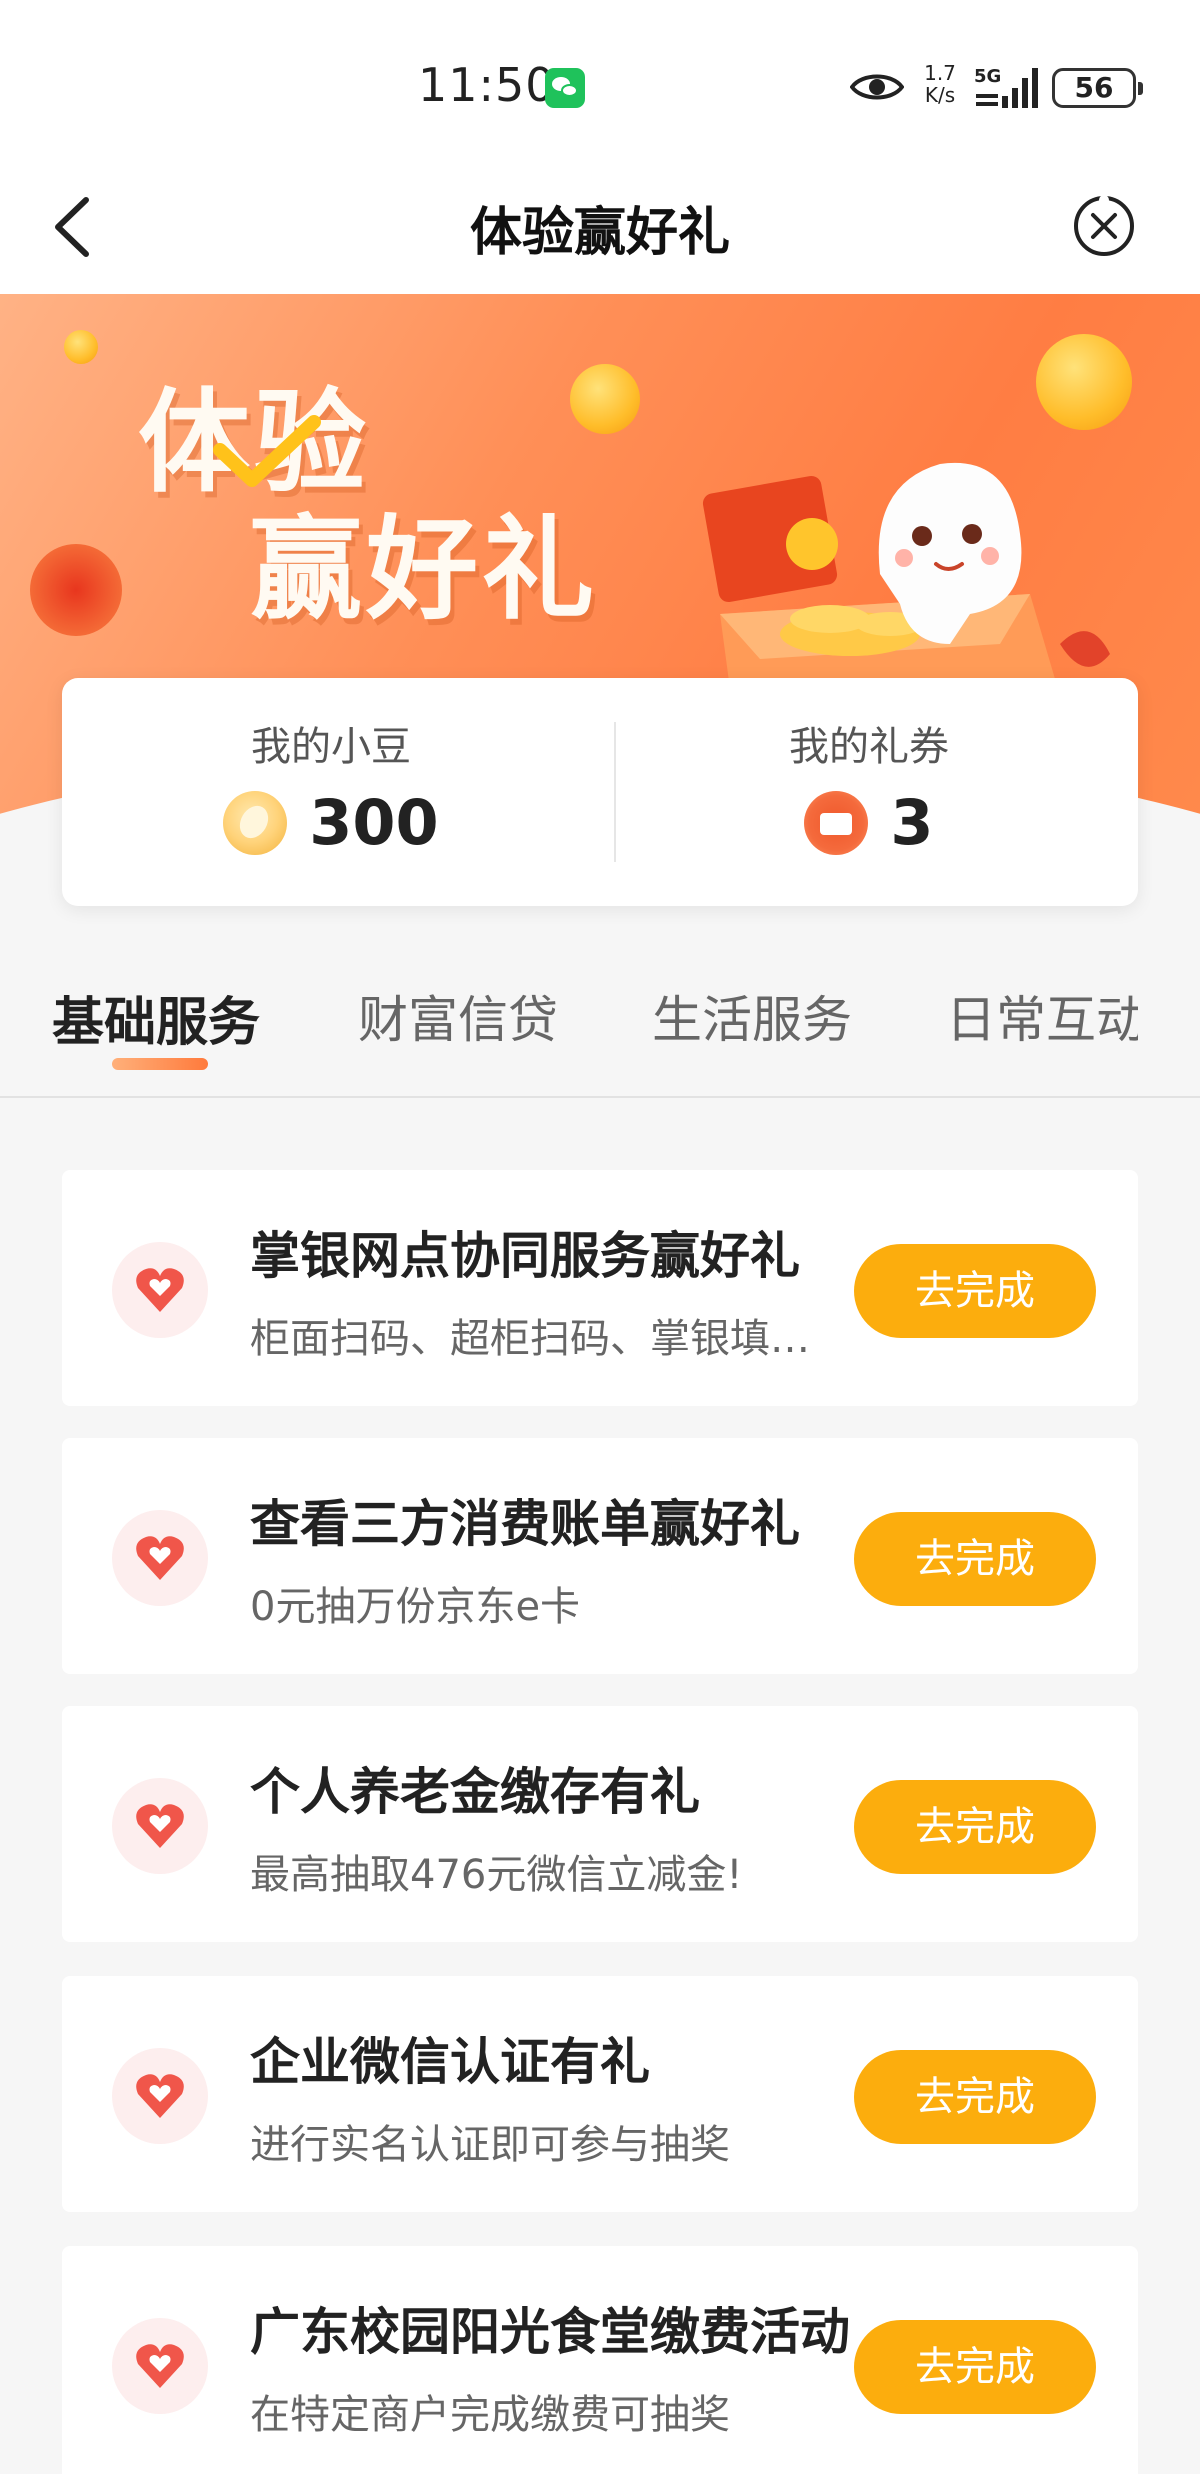 The image size is (1200, 2474). Describe the element at coordinates (545, 1339) in the screenshot. I see `task-description: 柜面扫码、超柜扫码、掌银填单赢好礼` at that location.